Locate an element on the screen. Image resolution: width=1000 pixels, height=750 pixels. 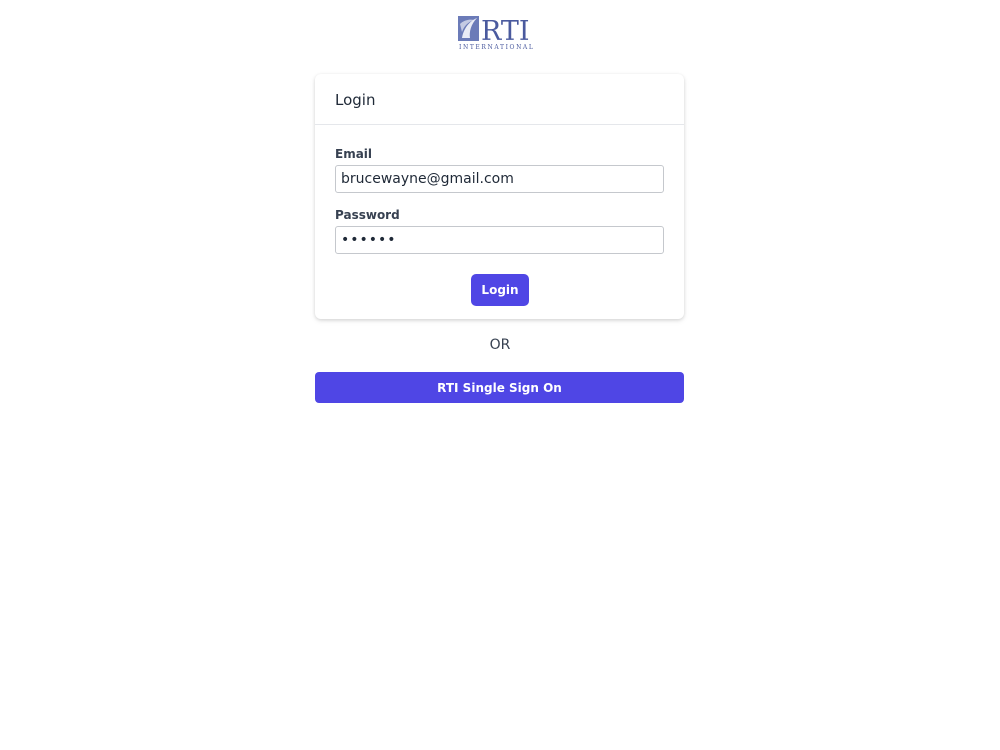
sso-button: RTI Single Sign On is located at coordinates (499, 387).